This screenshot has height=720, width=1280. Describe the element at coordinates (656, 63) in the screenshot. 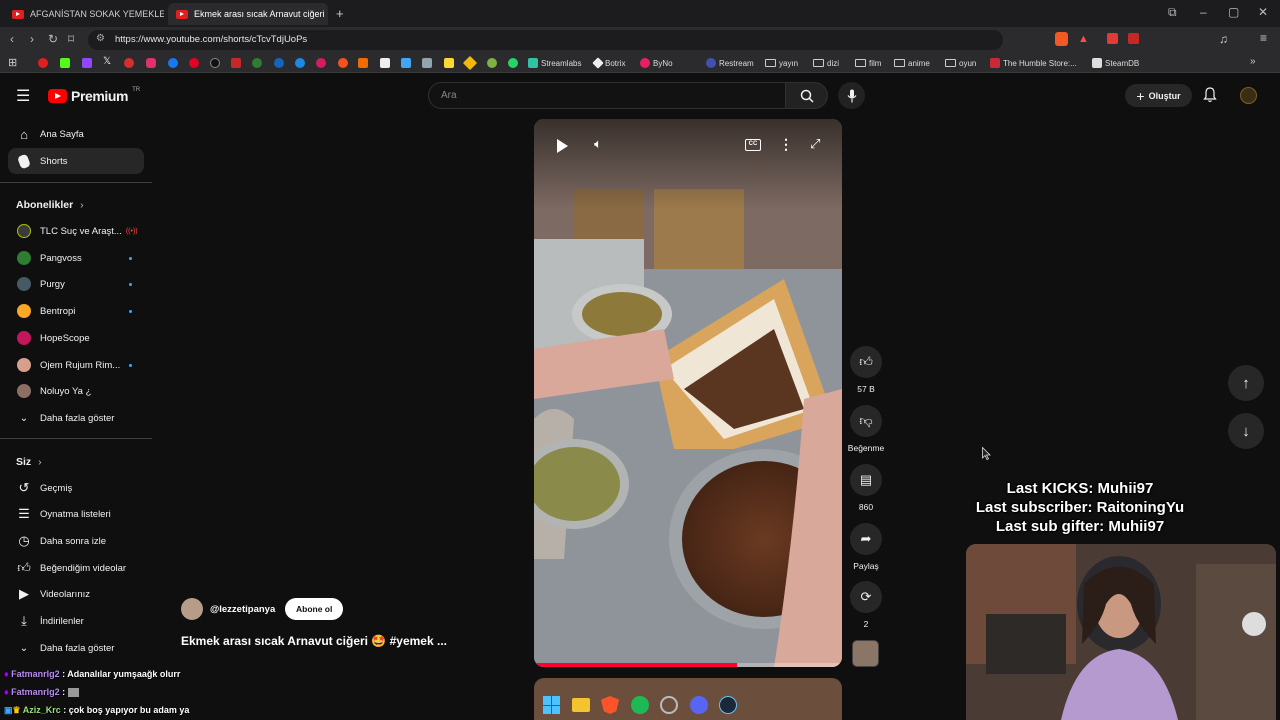

I see `bookmark-byno: ByNo` at that location.